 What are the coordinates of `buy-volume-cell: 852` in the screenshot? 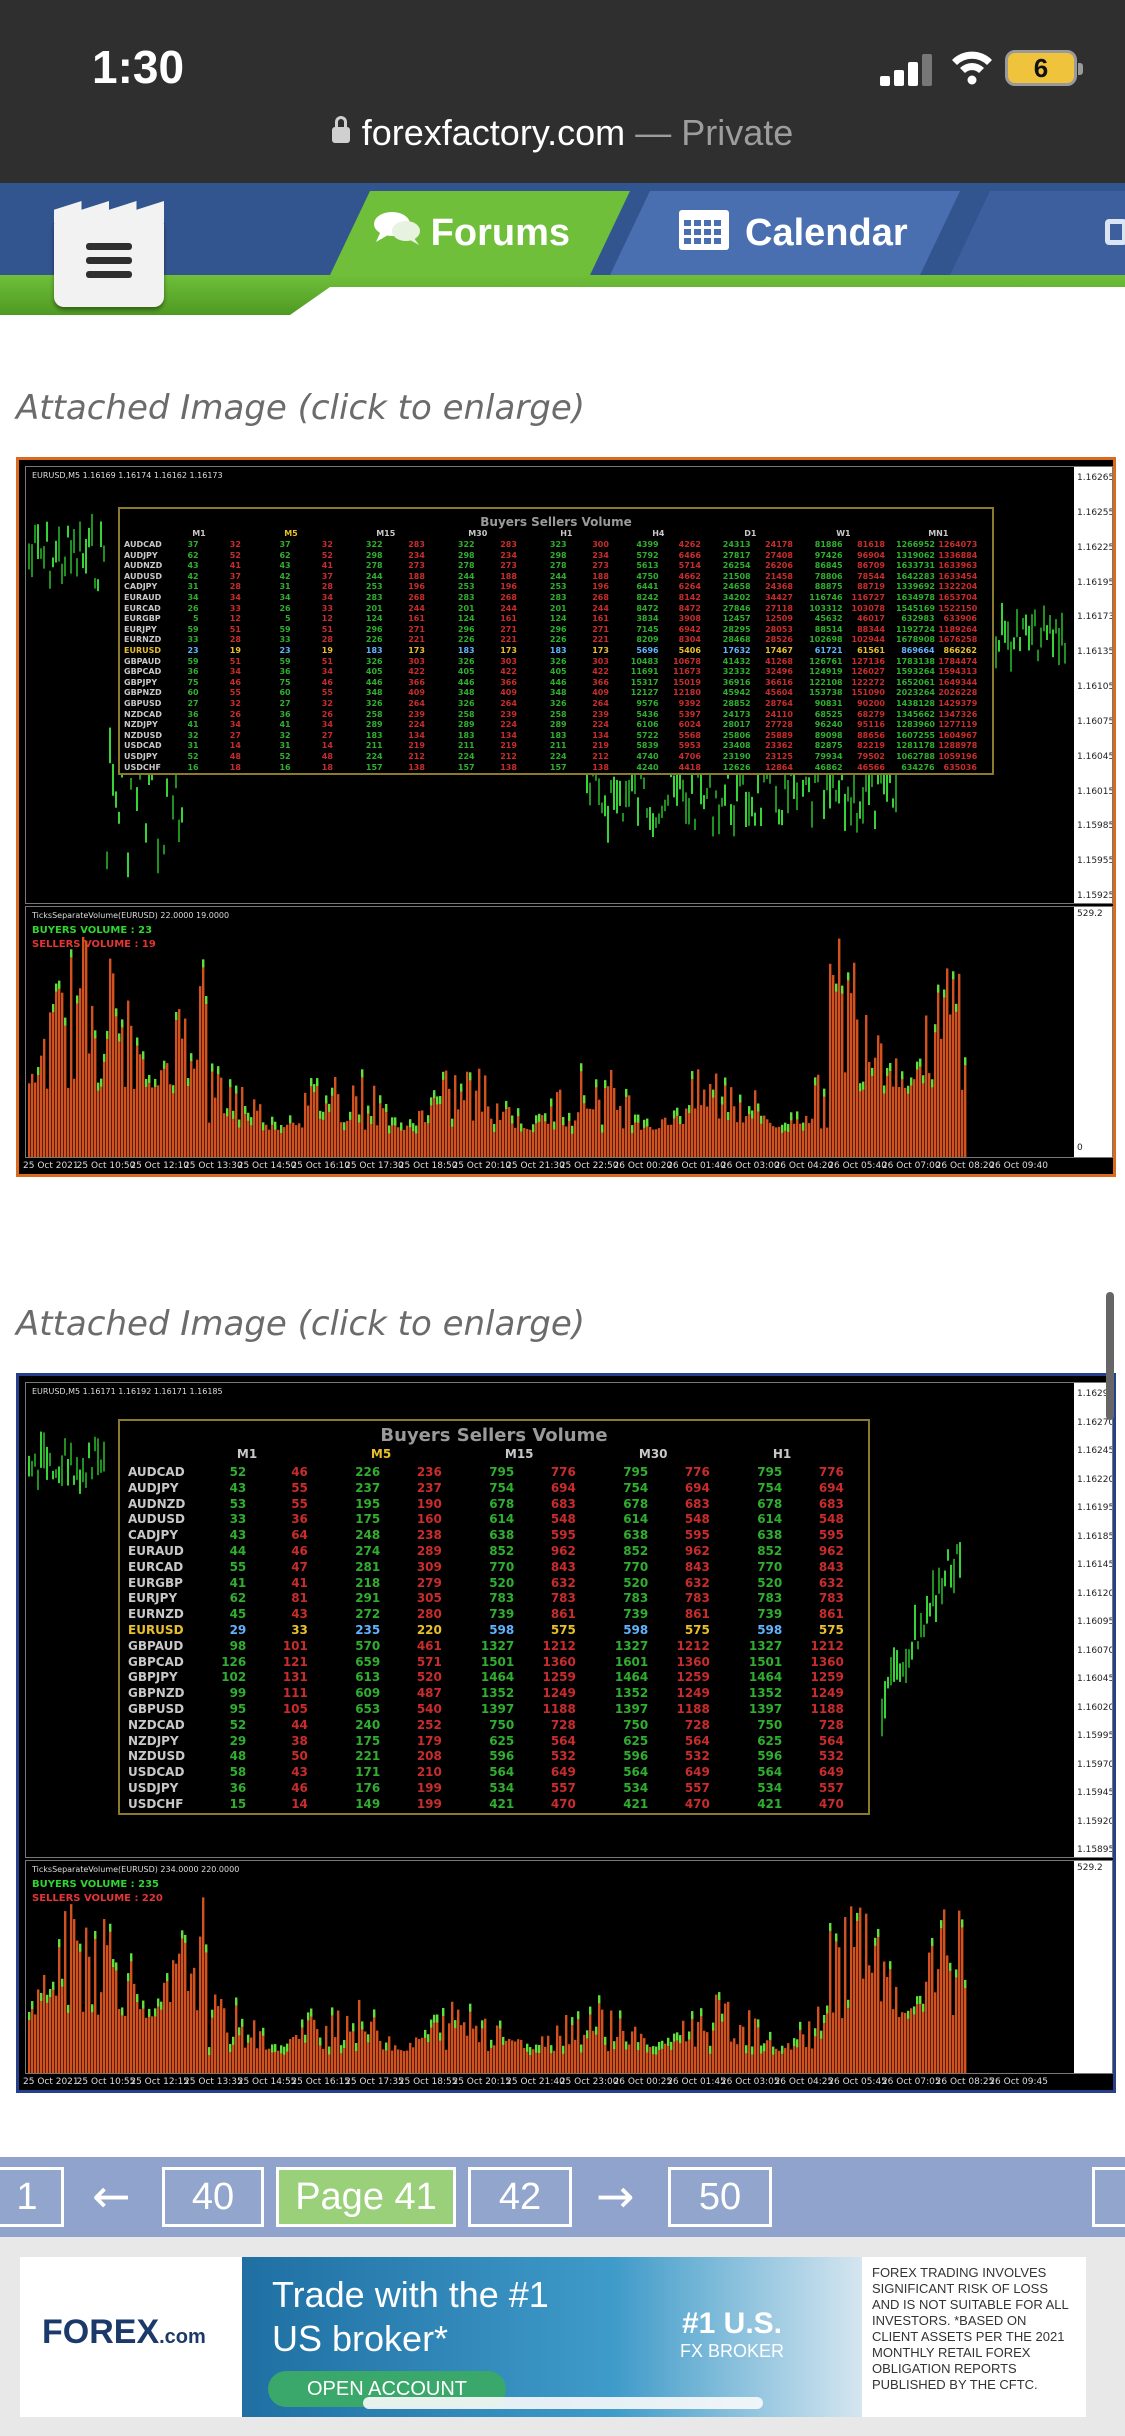 It's located at (770, 1551).